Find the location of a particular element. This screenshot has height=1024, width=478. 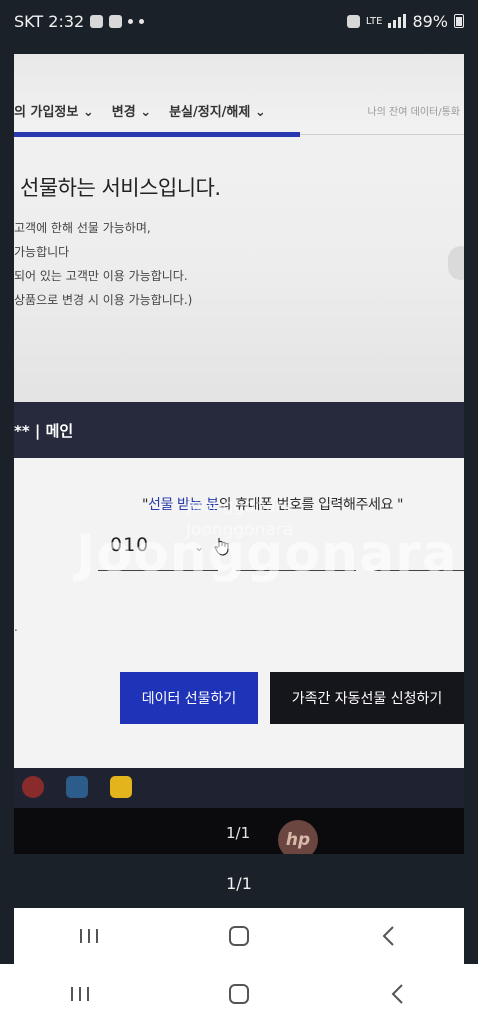

inner-recent-apps is located at coordinates (89, 936).